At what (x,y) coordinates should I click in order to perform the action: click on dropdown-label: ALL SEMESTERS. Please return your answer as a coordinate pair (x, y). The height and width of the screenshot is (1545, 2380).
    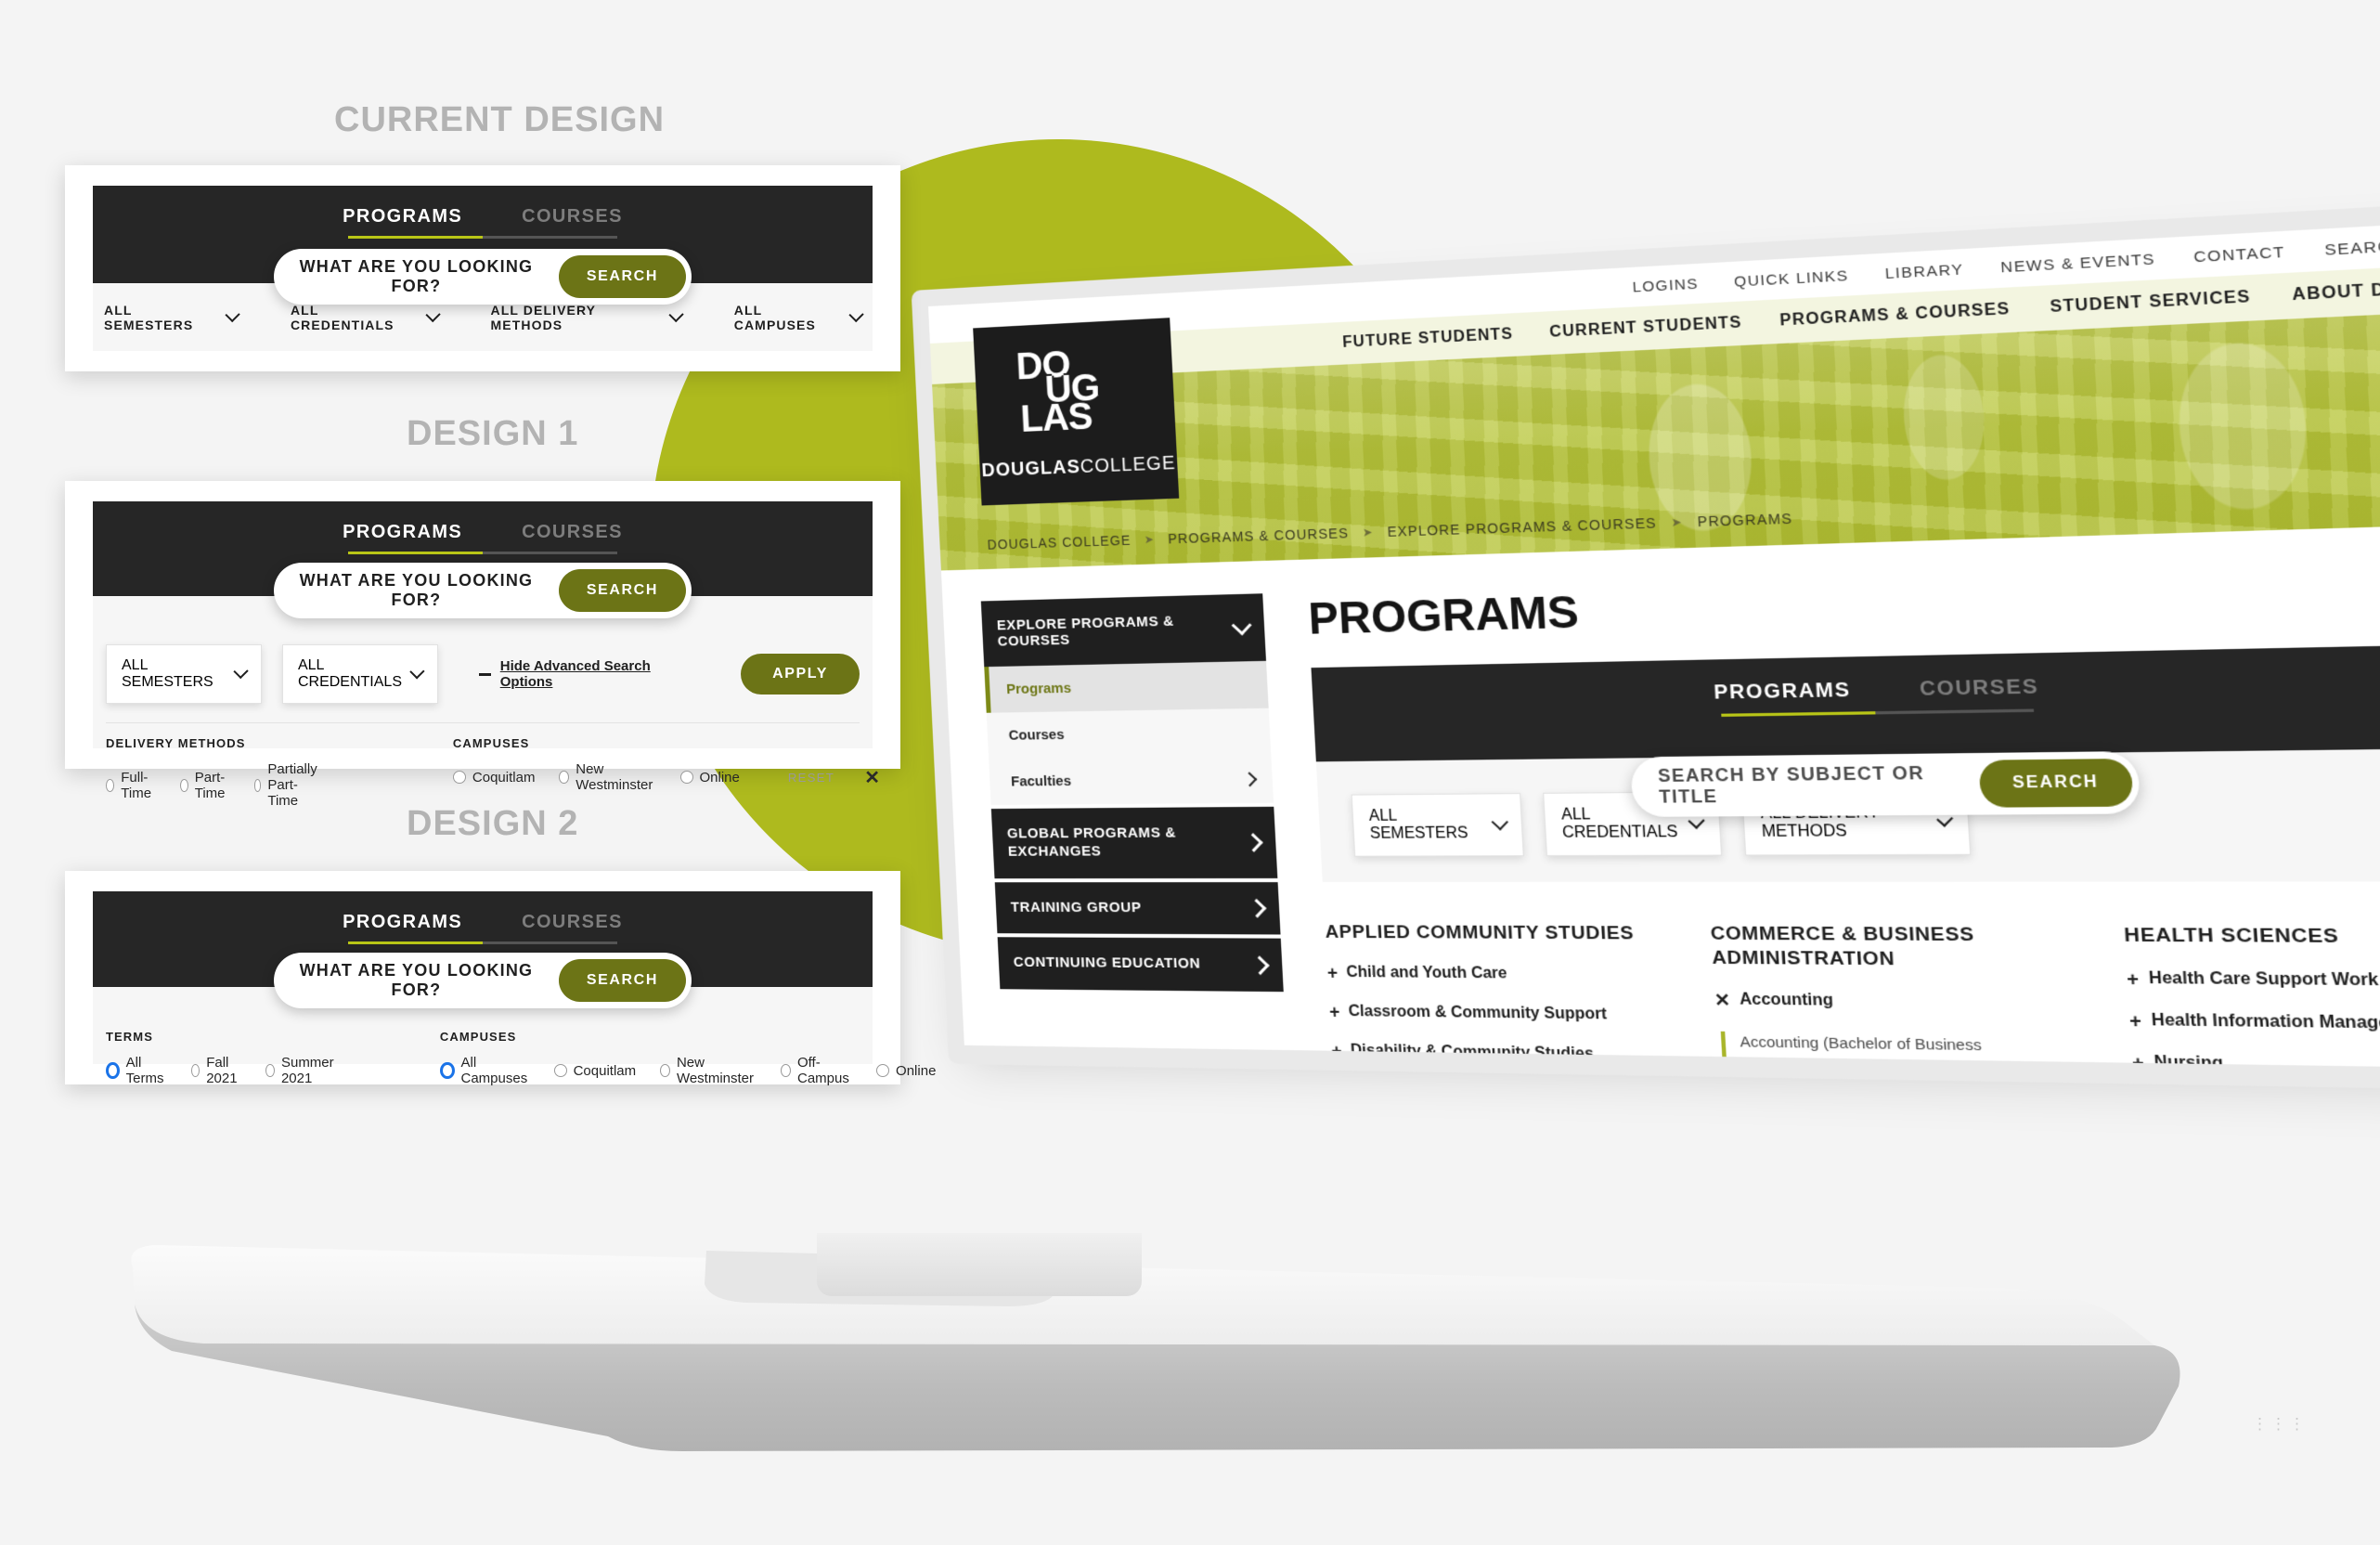
    Looking at the image, I should click on (149, 317).